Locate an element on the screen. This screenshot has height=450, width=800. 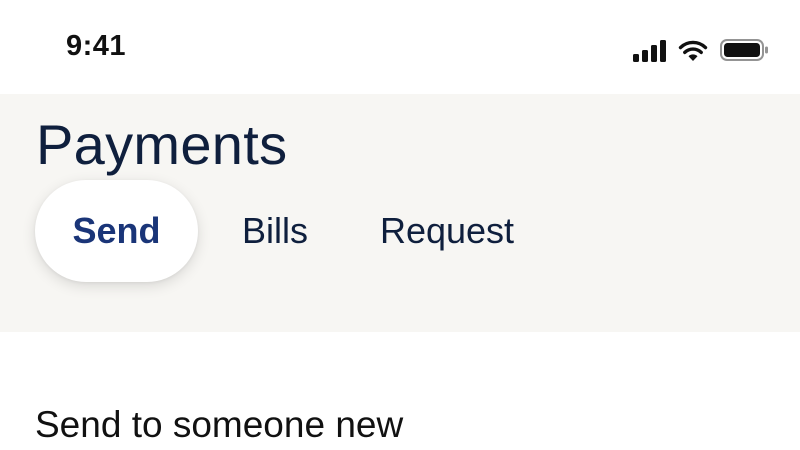
page-title: Payments is located at coordinates (162, 144).